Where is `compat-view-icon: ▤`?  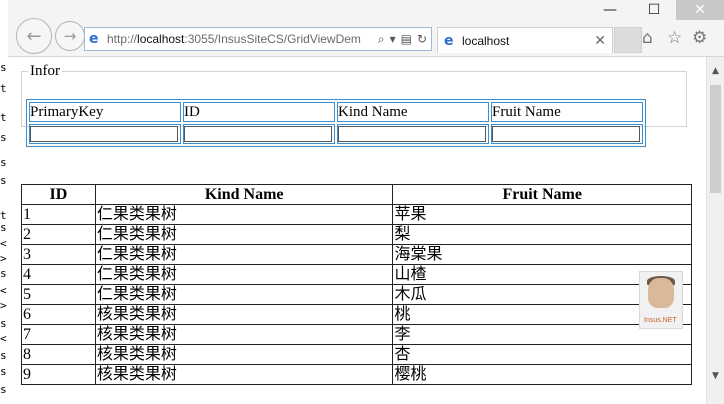
compat-view-icon: ▤ is located at coordinates (406, 39).